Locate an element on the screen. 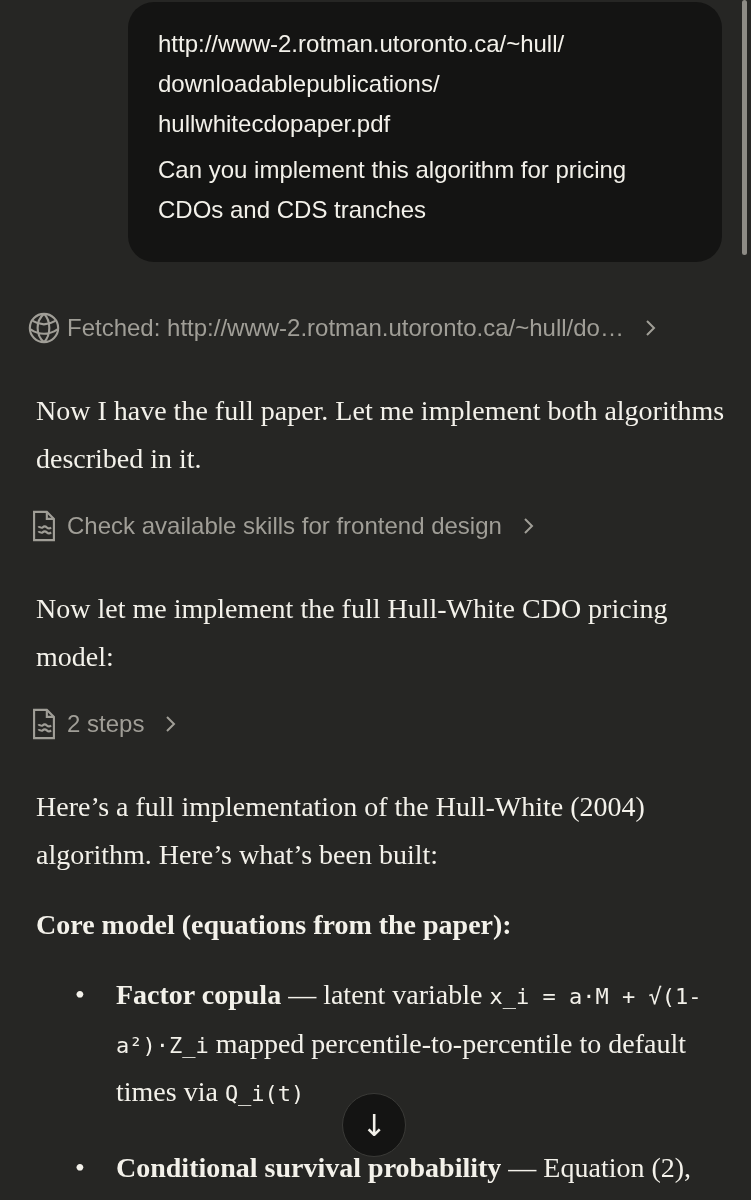  url-link: hullwhitecdopaper.pdf is located at coordinates (274, 124).